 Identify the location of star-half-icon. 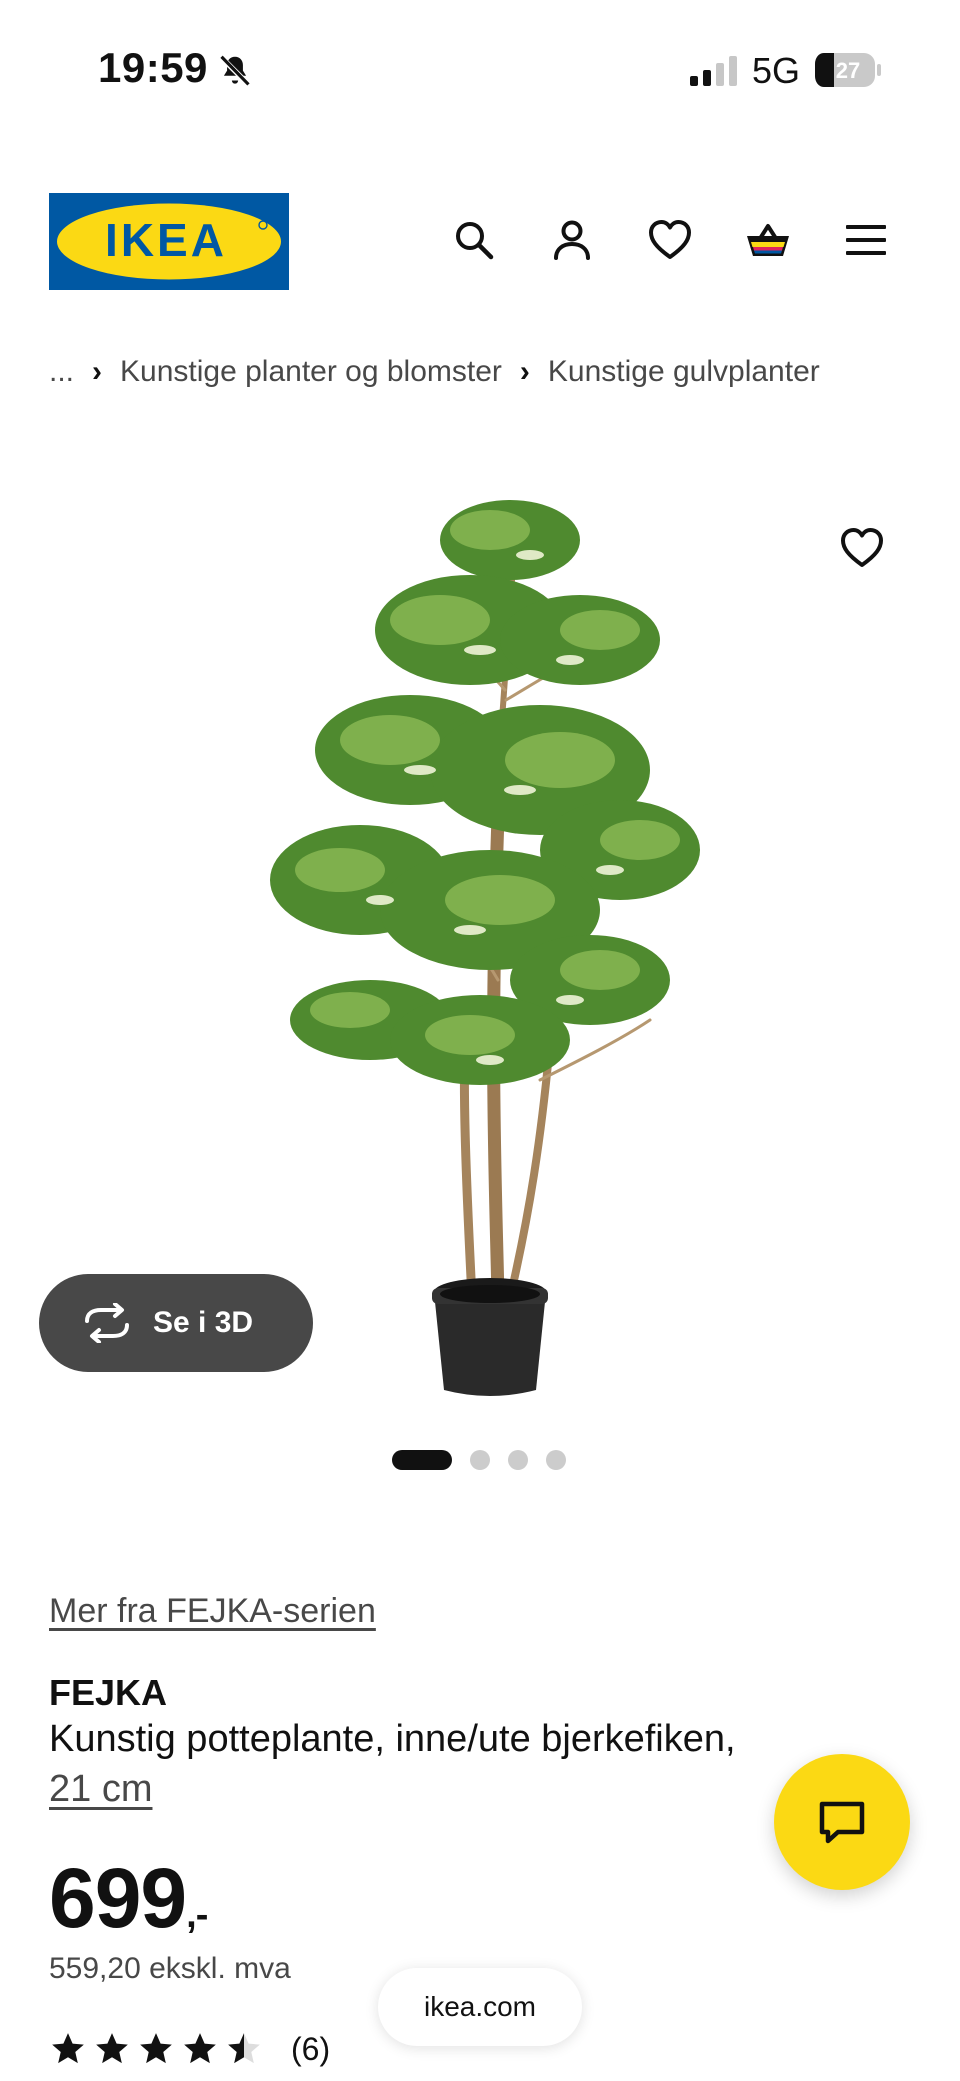
(244, 2048).